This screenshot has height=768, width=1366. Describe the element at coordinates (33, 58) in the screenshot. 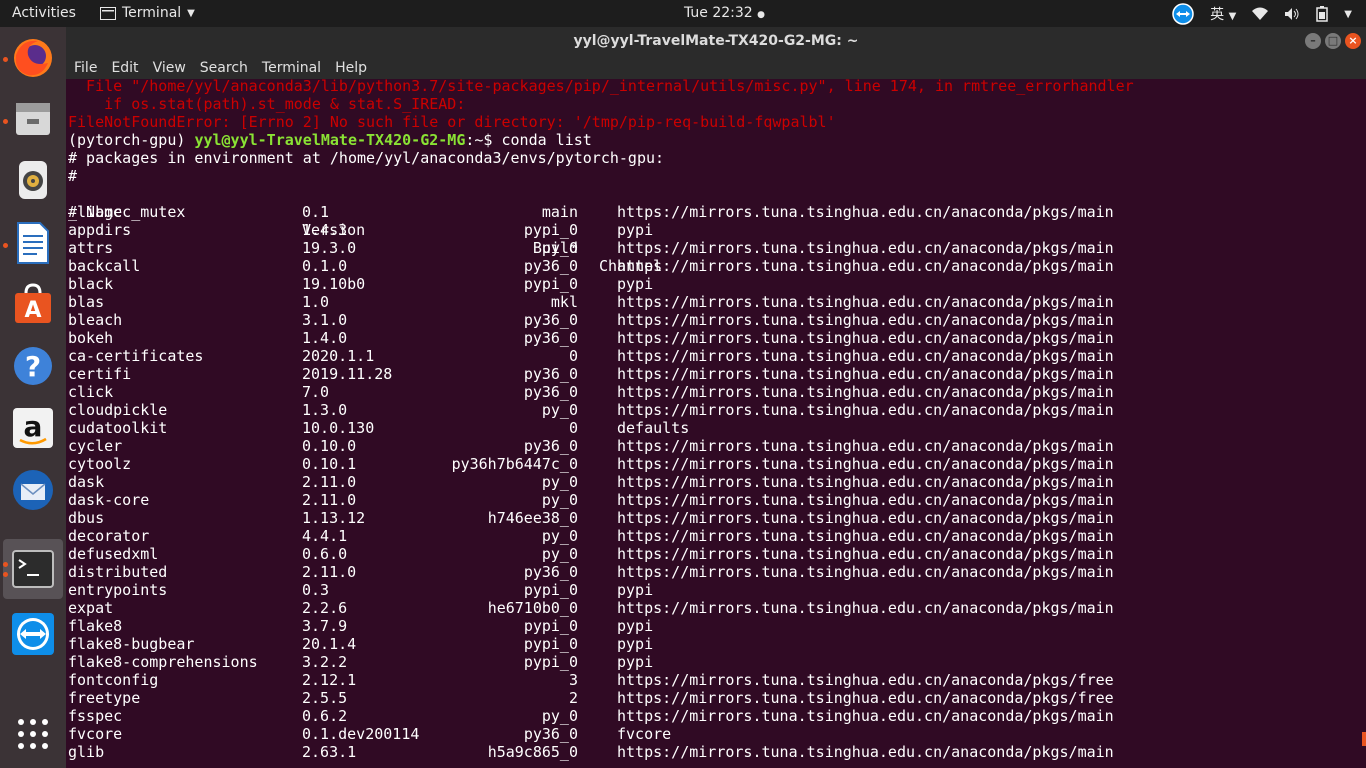

I see `dock-firefox` at that location.